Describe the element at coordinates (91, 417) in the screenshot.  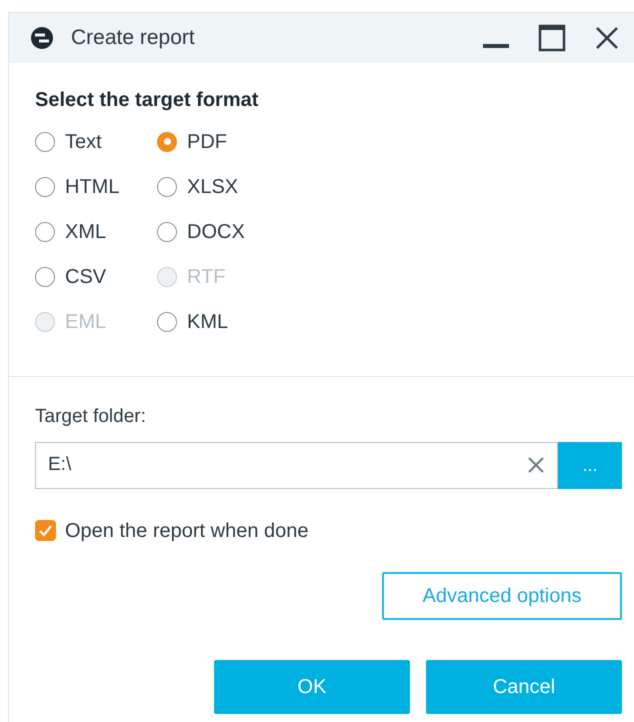
I see `field-label: Target folder:` at that location.